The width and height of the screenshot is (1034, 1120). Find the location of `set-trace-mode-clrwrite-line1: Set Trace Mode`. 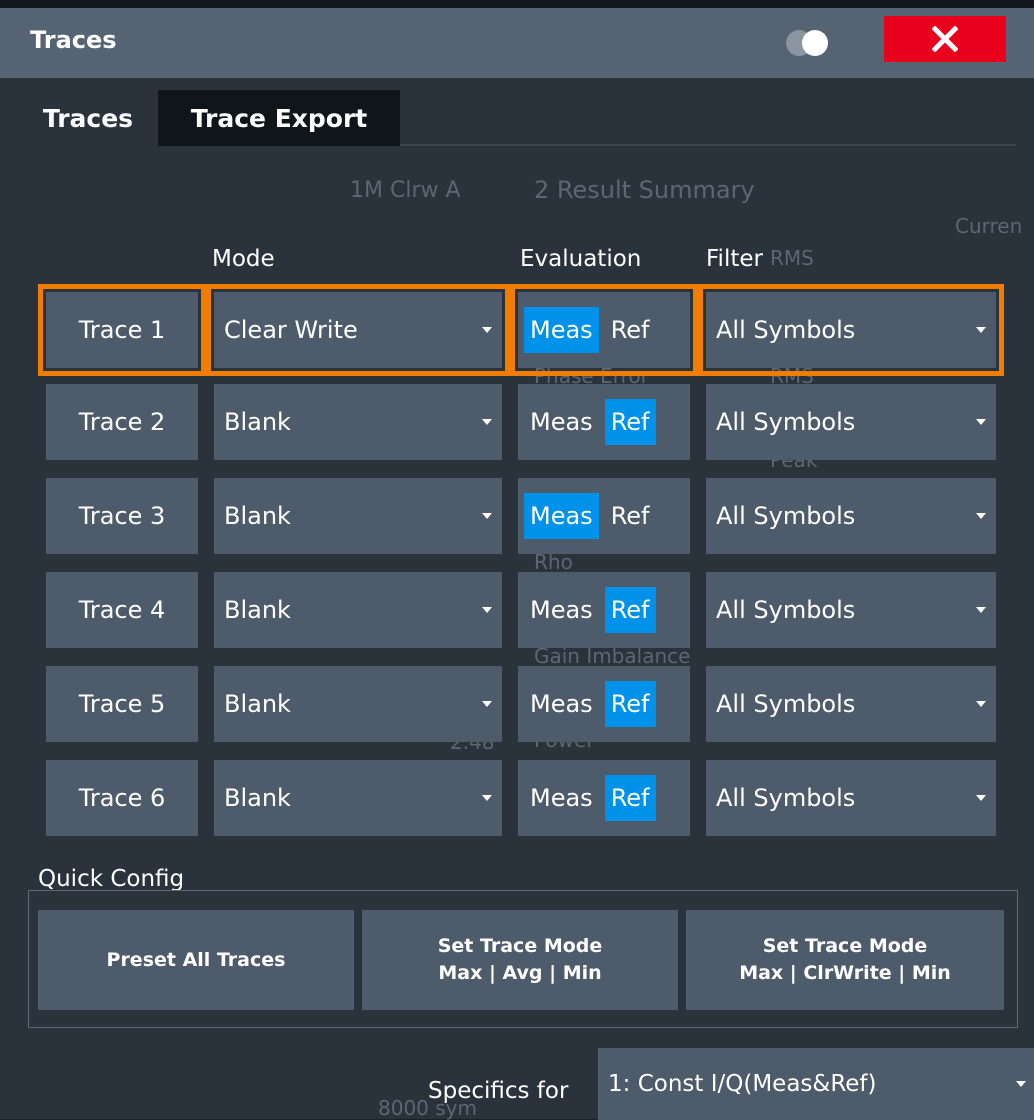

set-trace-mode-clrwrite-line1: Set Trace Mode is located at coordinates (845, 946).